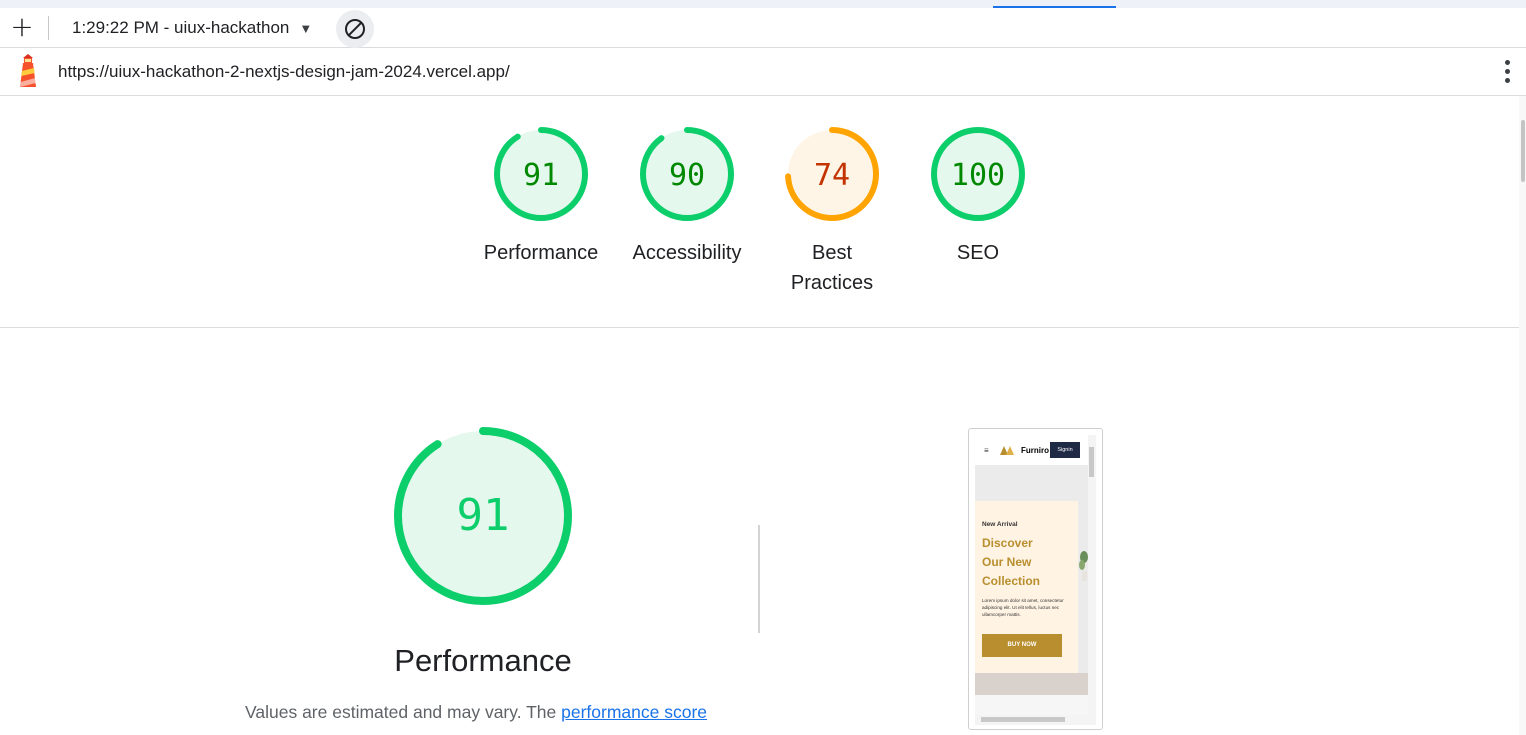 This screenshot has height=735, width=1526. What do you see at coordinates (1083, 566) in the screenshot?
I see `plant-icon` at bounding box center [1083, 566].